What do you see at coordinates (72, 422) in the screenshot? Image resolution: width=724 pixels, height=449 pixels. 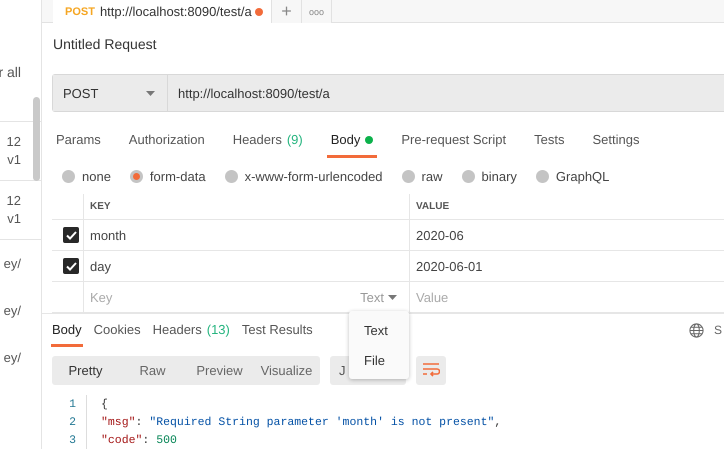 I see `line-number: 2` at bounding box center [72, 422].